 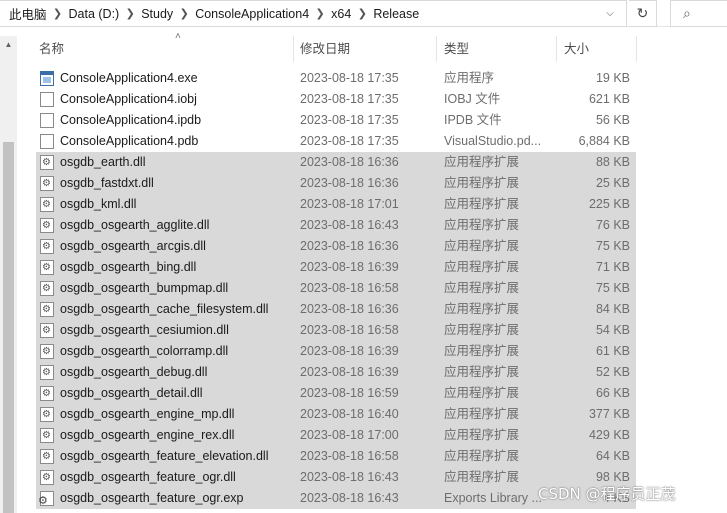 What do you see at coordinates (604, 141) in the screenshot?
I see `file-size: 6,884 KB` at bounding box center [604, 141].